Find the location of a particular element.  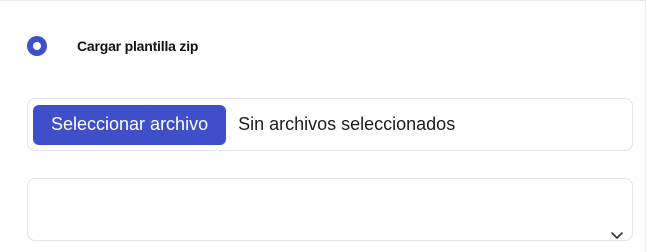

file-status-text: Sin archivos seleccionados is located at coordinates (347, 124).